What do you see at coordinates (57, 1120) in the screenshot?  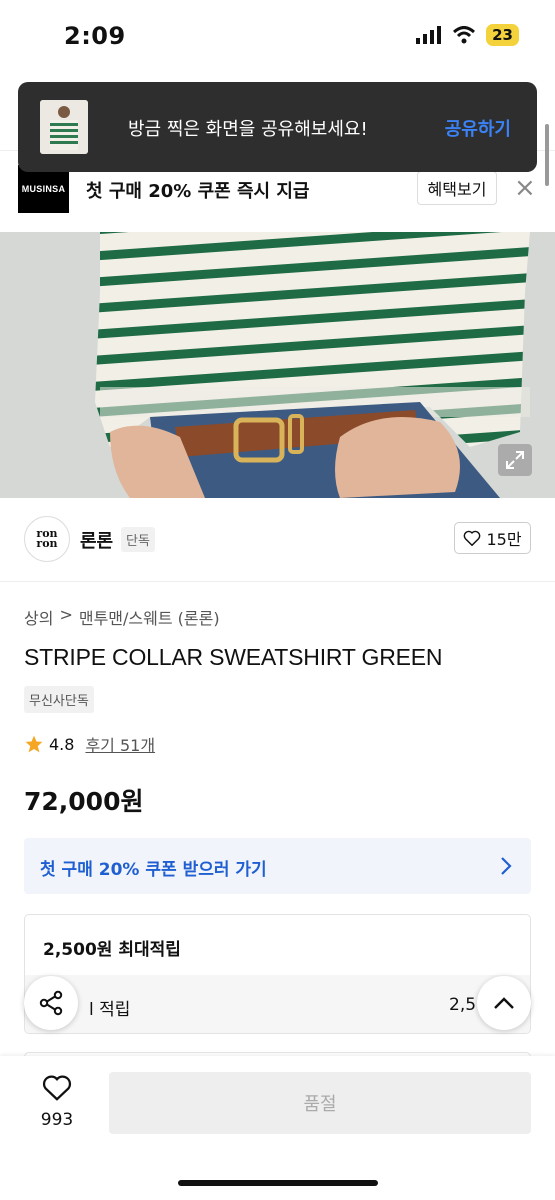 I see `wishlist-count: 993` at bounding box center [57, 1120].